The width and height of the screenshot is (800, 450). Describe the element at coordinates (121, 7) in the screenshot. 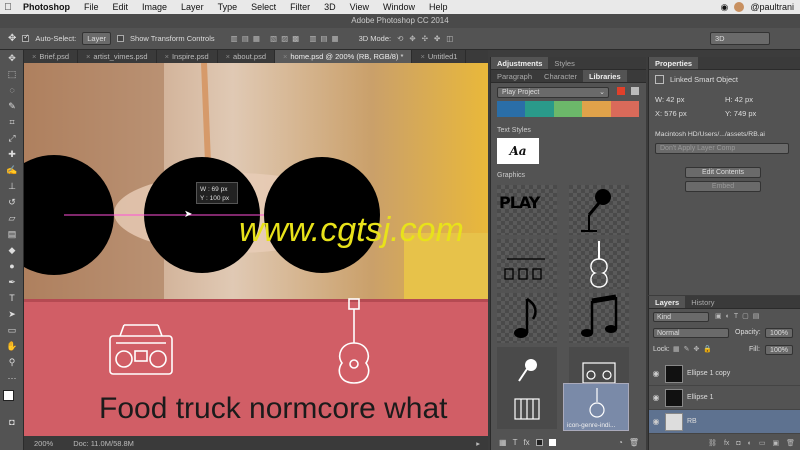

I see `menu-edit: Edit` at that location.